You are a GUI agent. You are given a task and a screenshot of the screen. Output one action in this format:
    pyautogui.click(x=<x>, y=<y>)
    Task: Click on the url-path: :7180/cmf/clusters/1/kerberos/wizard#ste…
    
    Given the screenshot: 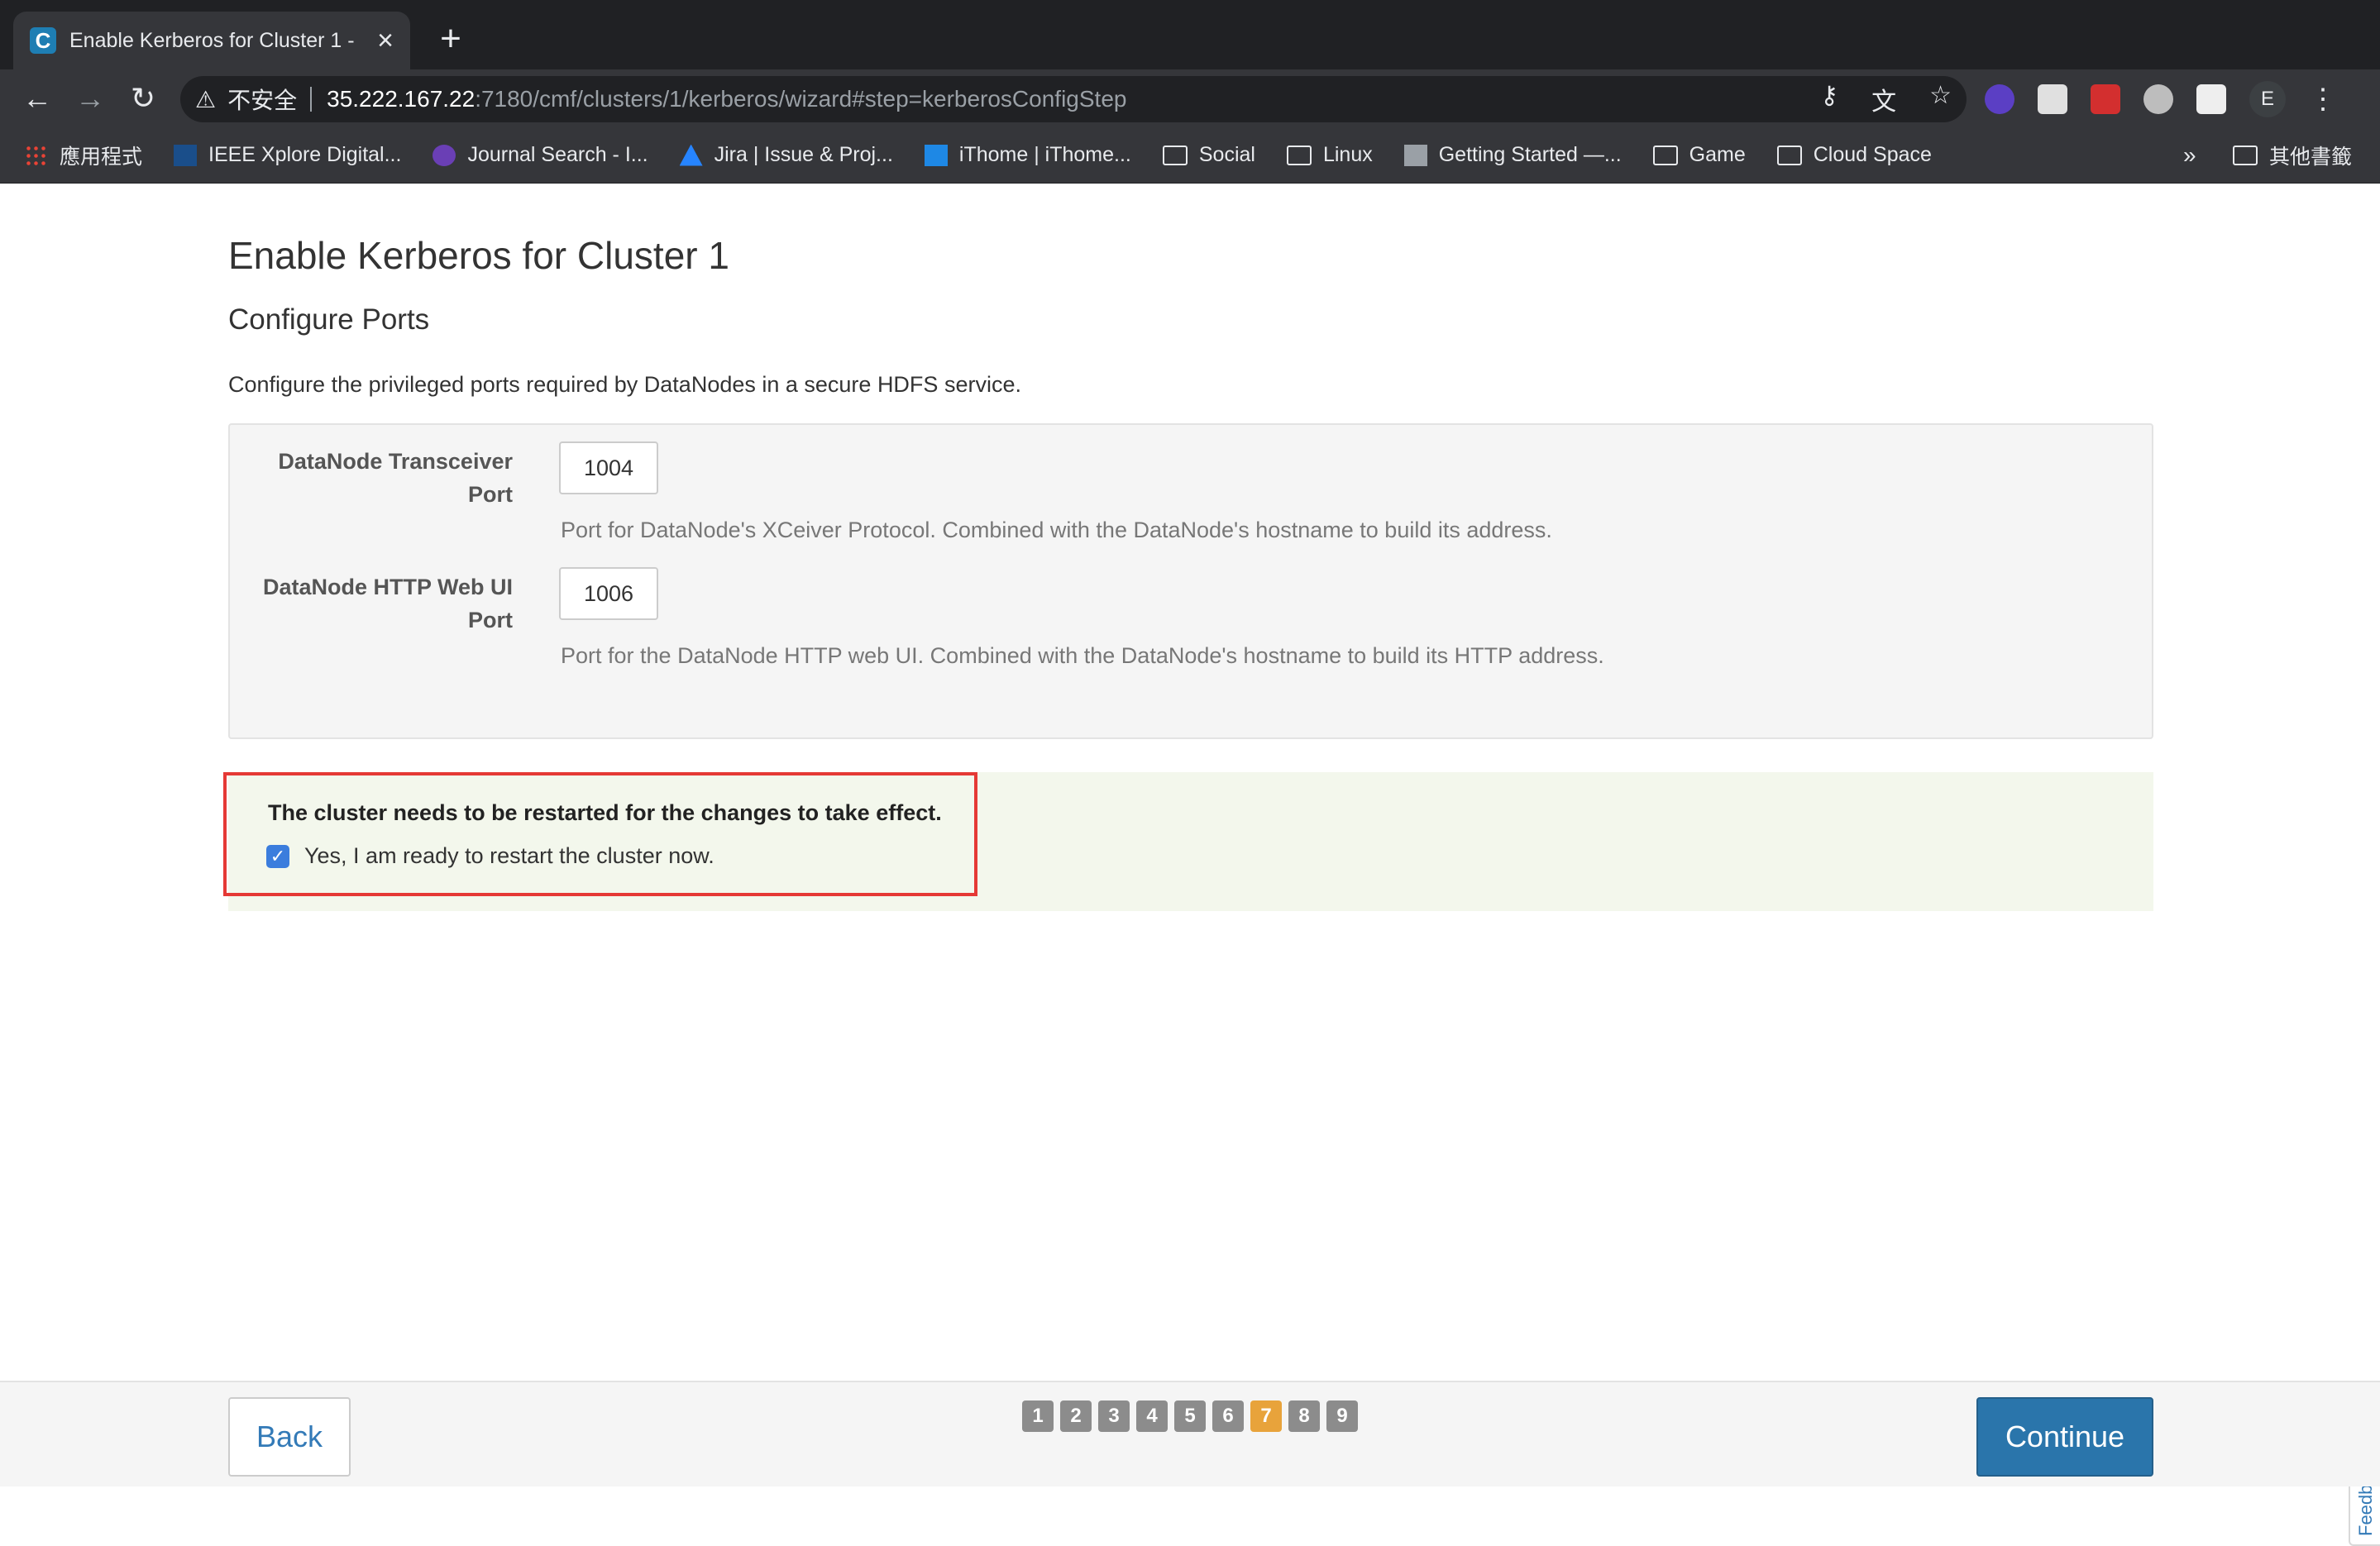 What is the action you would take?
    pyautogui.click(x=801, y=99)
    